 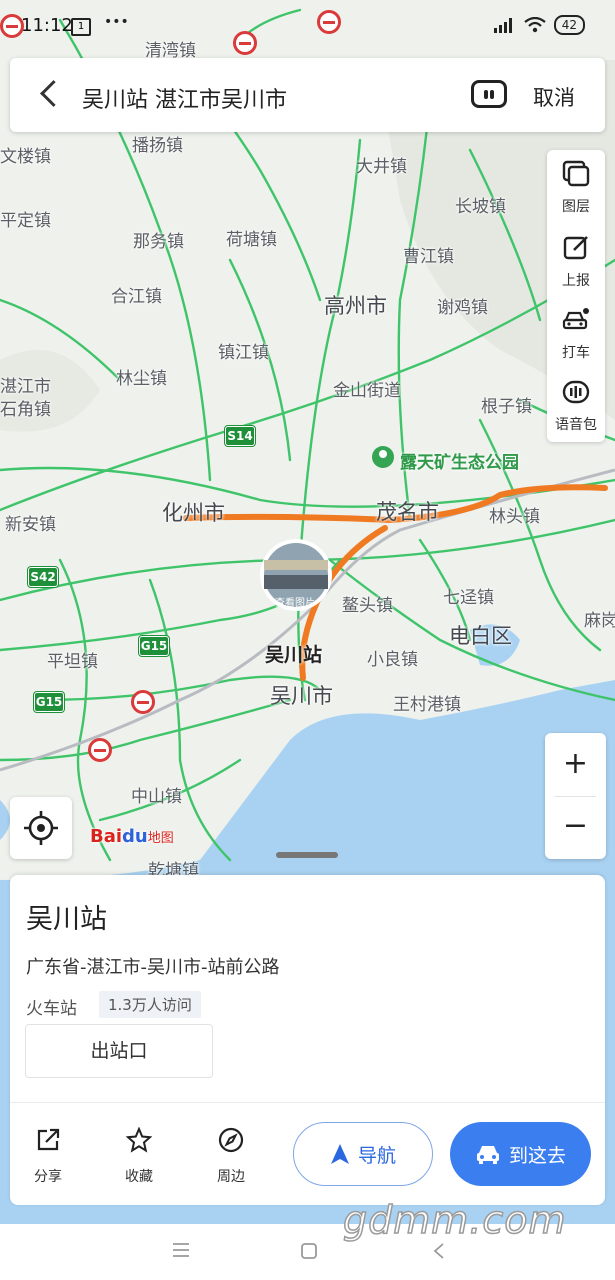 What do you see at coordinates (307, 1102) in the screenshot?
I see `divider` at bounding box center [307, 1102].